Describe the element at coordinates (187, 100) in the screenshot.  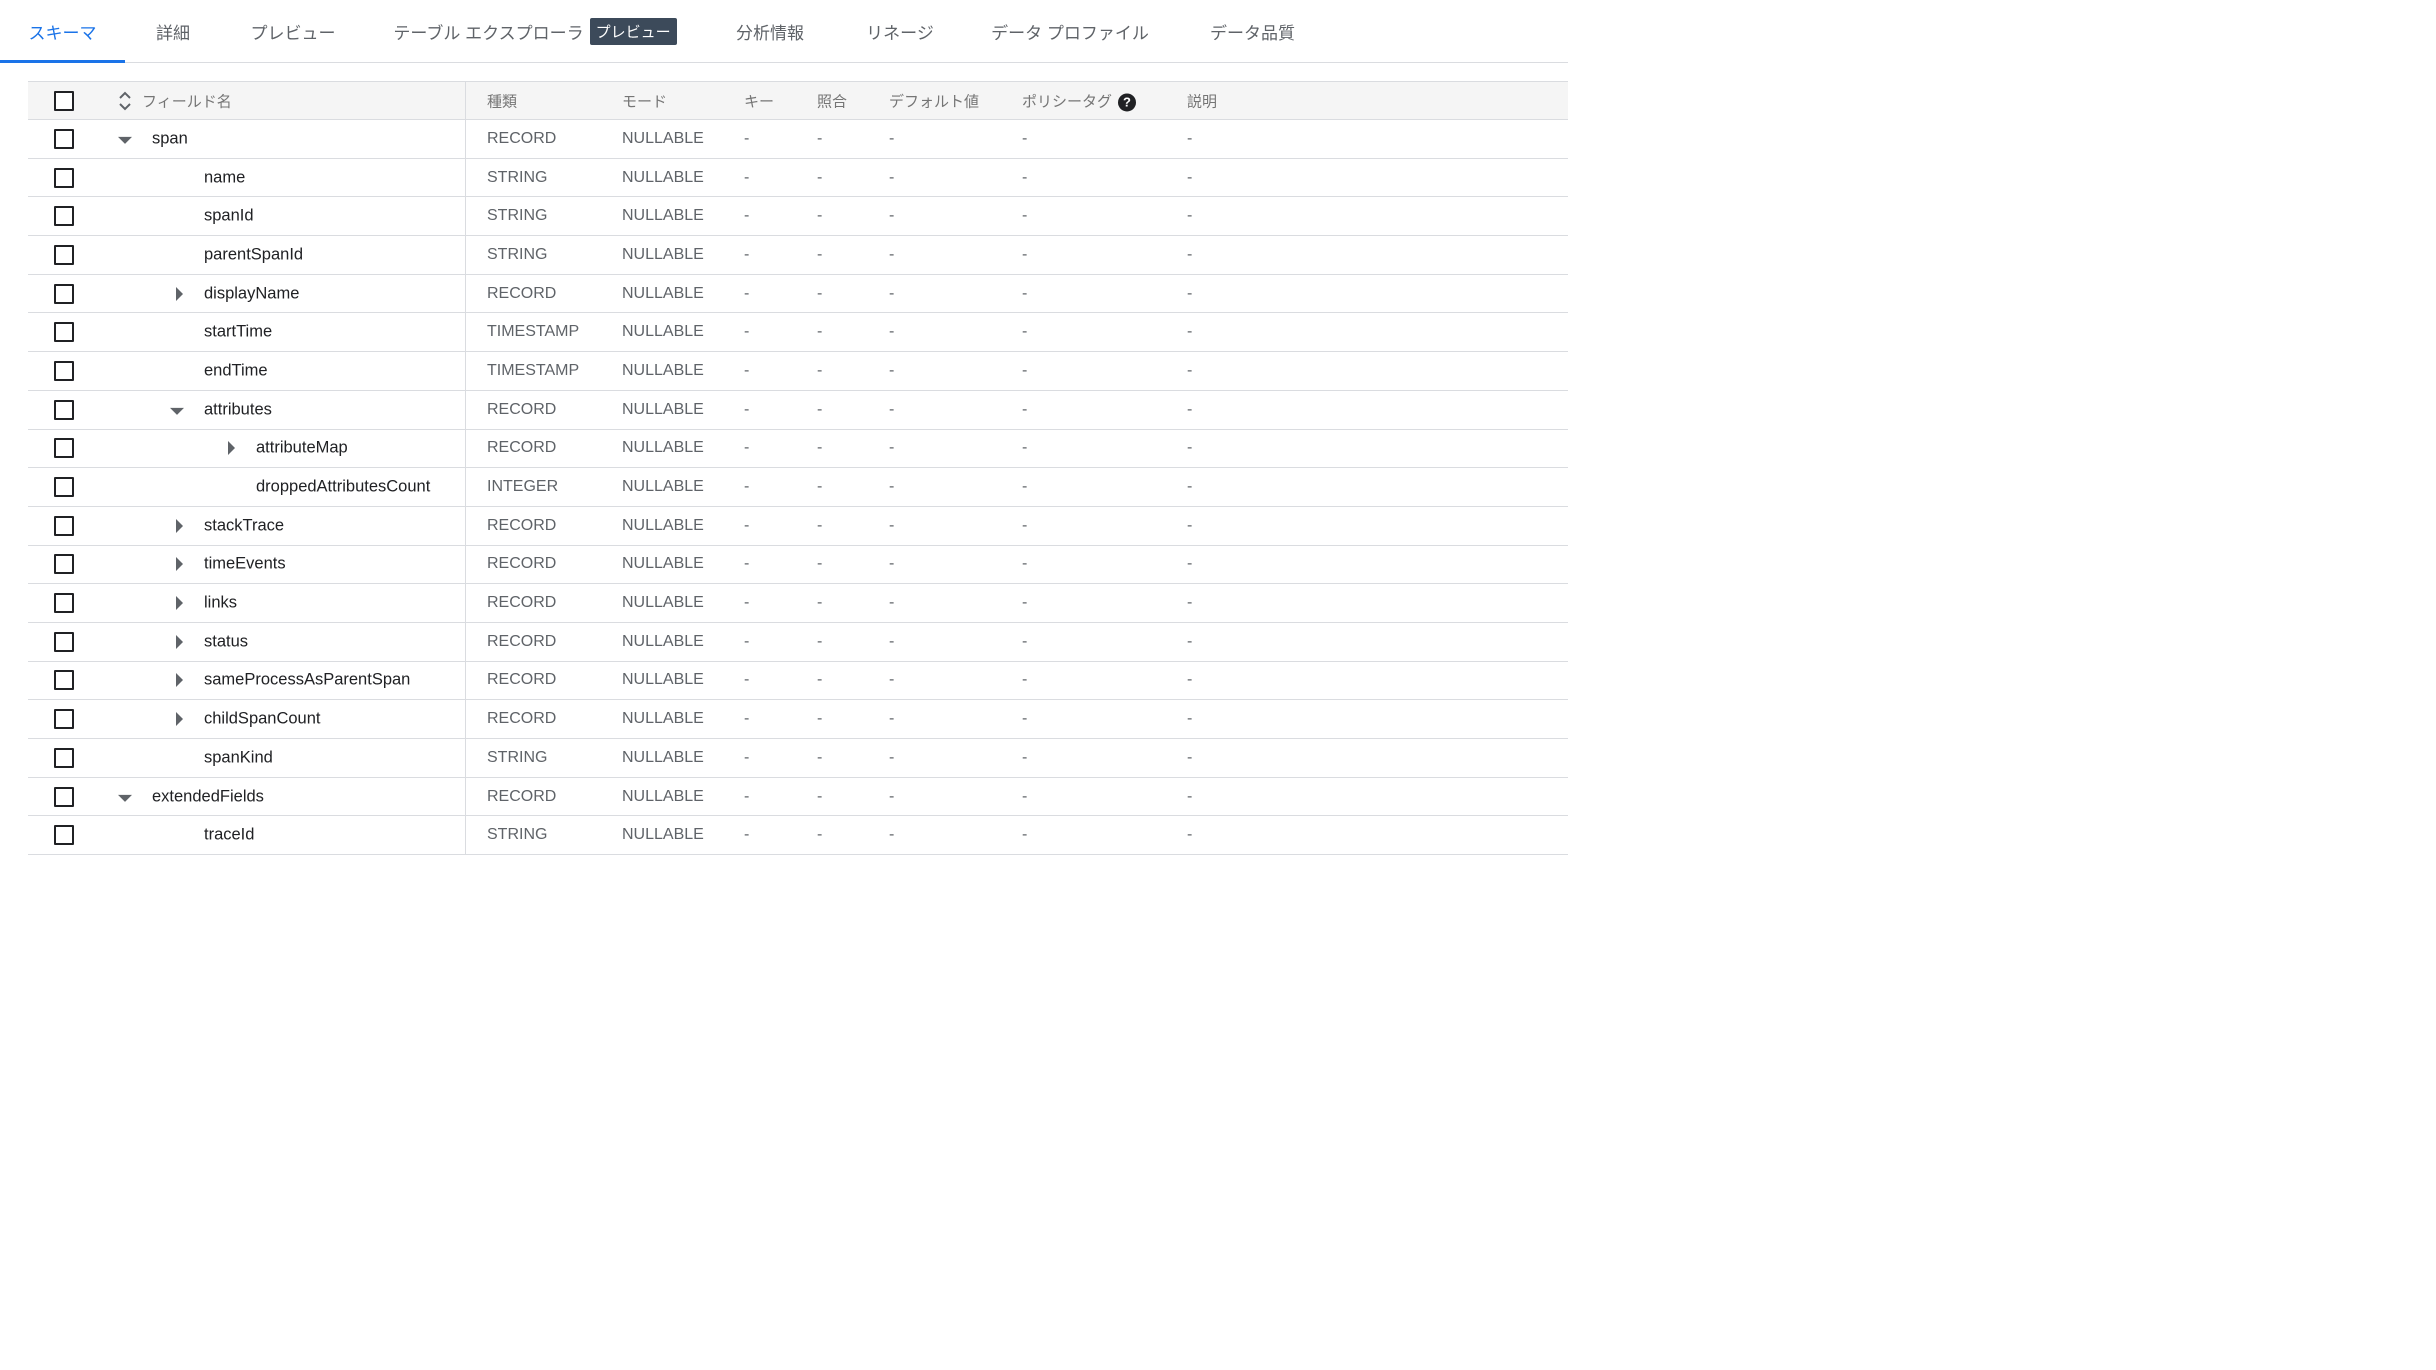
I see `column-header-field-name: フィールド名` at that location.